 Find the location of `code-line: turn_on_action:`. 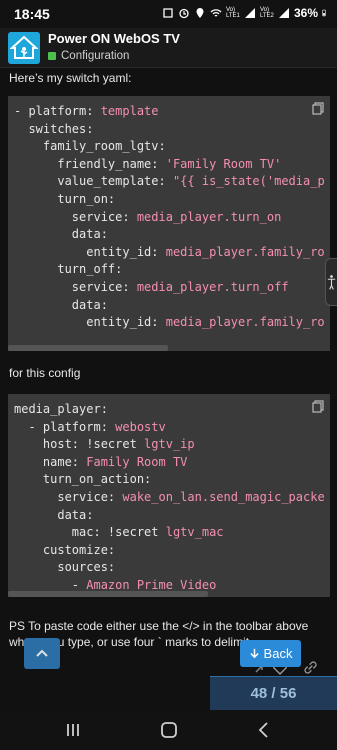

code-line: turn_on_action: is located at coordinates (169, 480).